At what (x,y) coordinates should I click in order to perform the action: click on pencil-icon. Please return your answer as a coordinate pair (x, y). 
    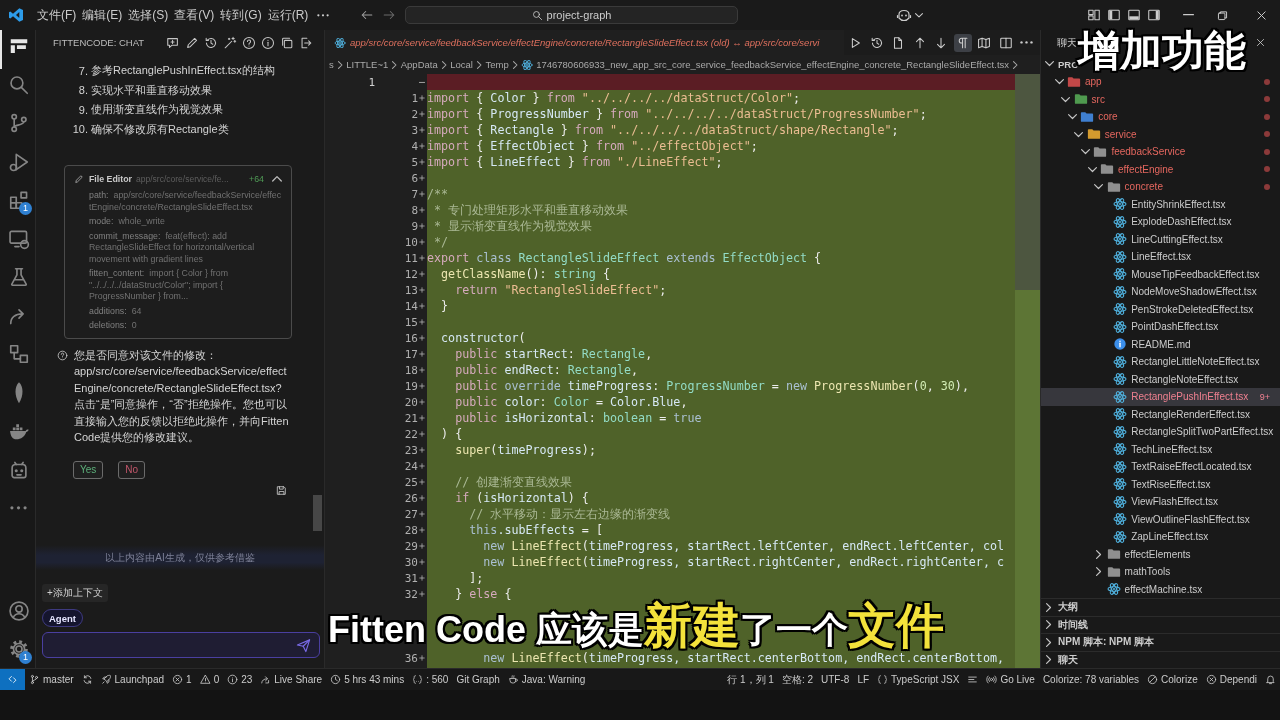
    Looking at the image, I should click on (192, 42).